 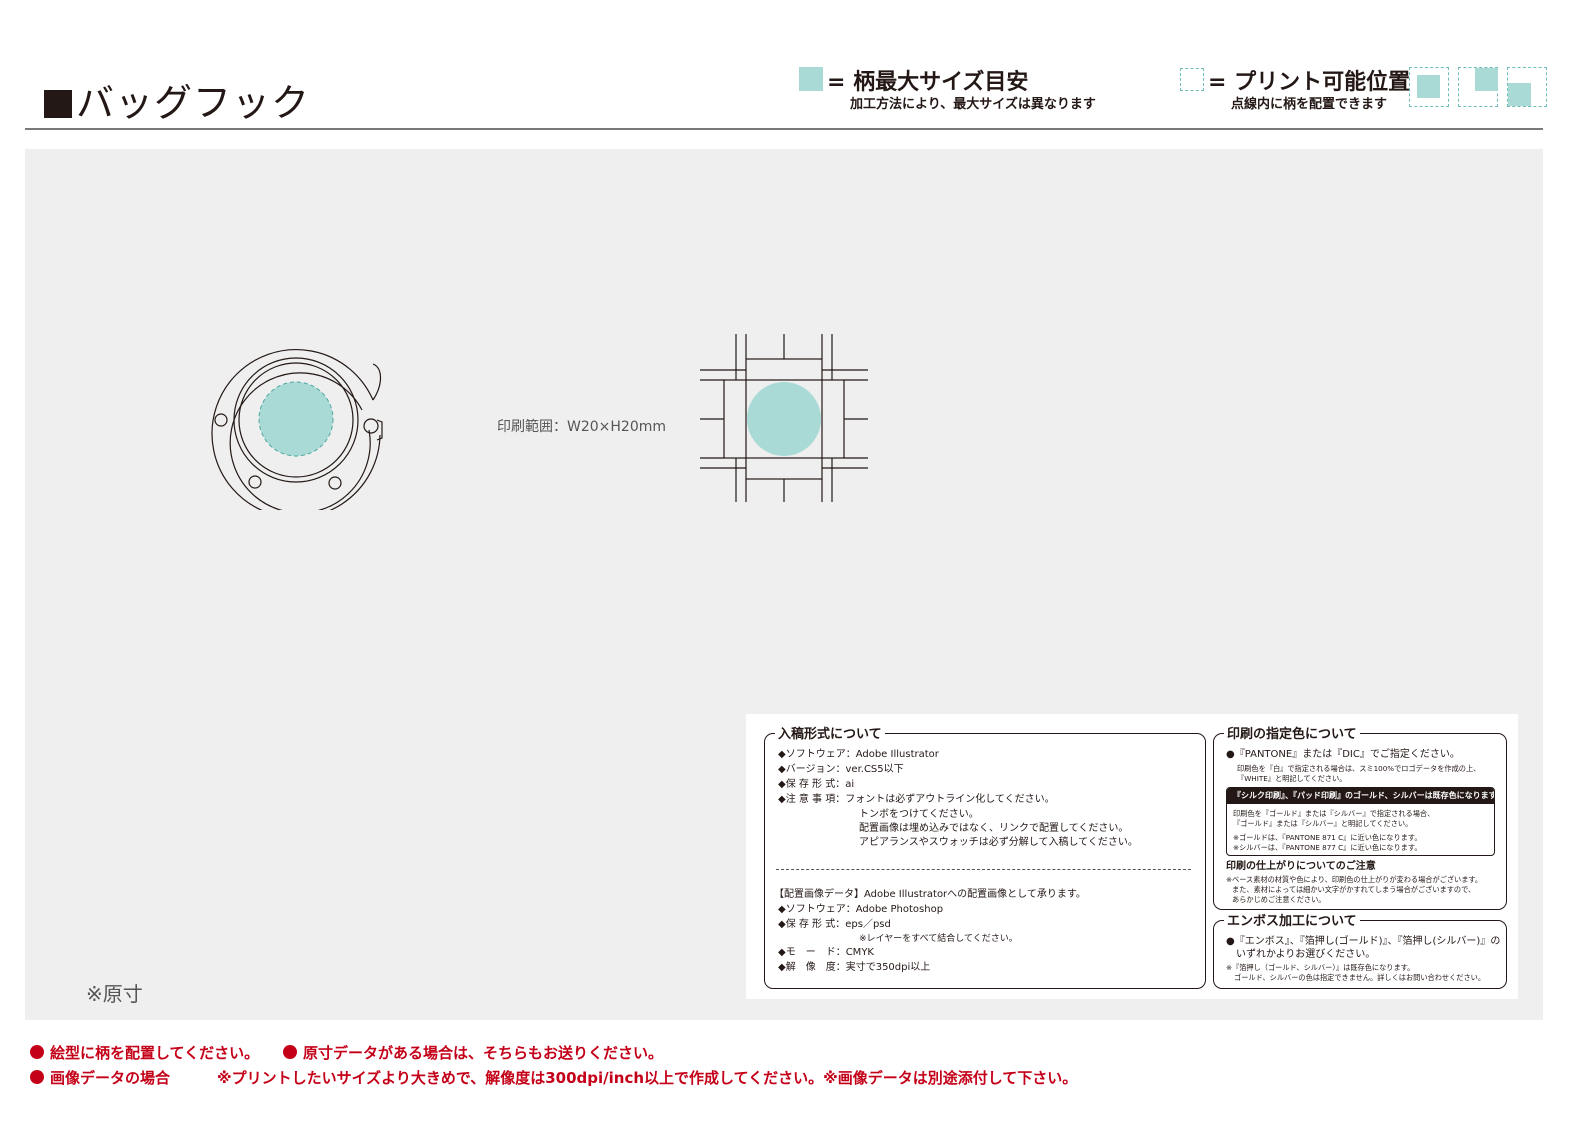 What do you see at coordinates (1359, 768) in the screenshot?
I see `print-color-line2: 印刷色を『白』で指定される場合は、スミ100%でロゴデータを作成の上、` at bounding box center [1359, 768].